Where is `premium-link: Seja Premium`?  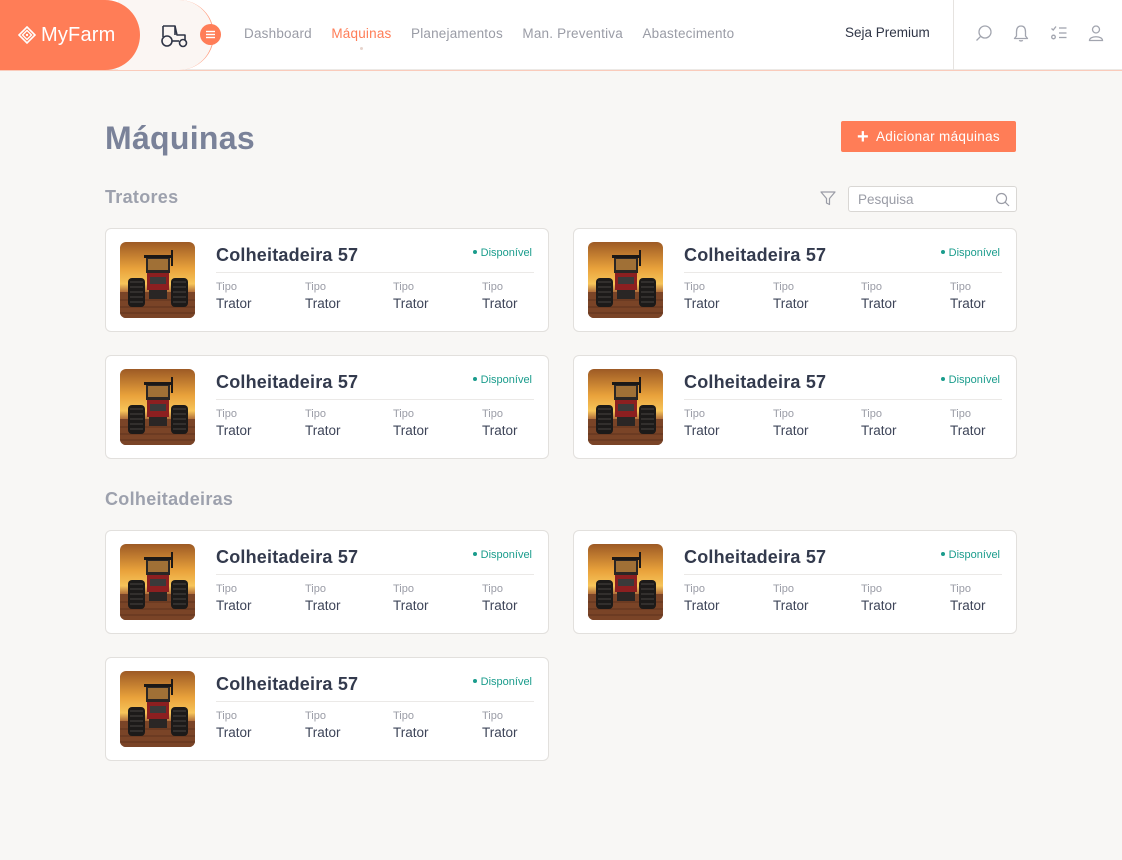 premium-link: Seja Premium is located at coordinates (887, 32).